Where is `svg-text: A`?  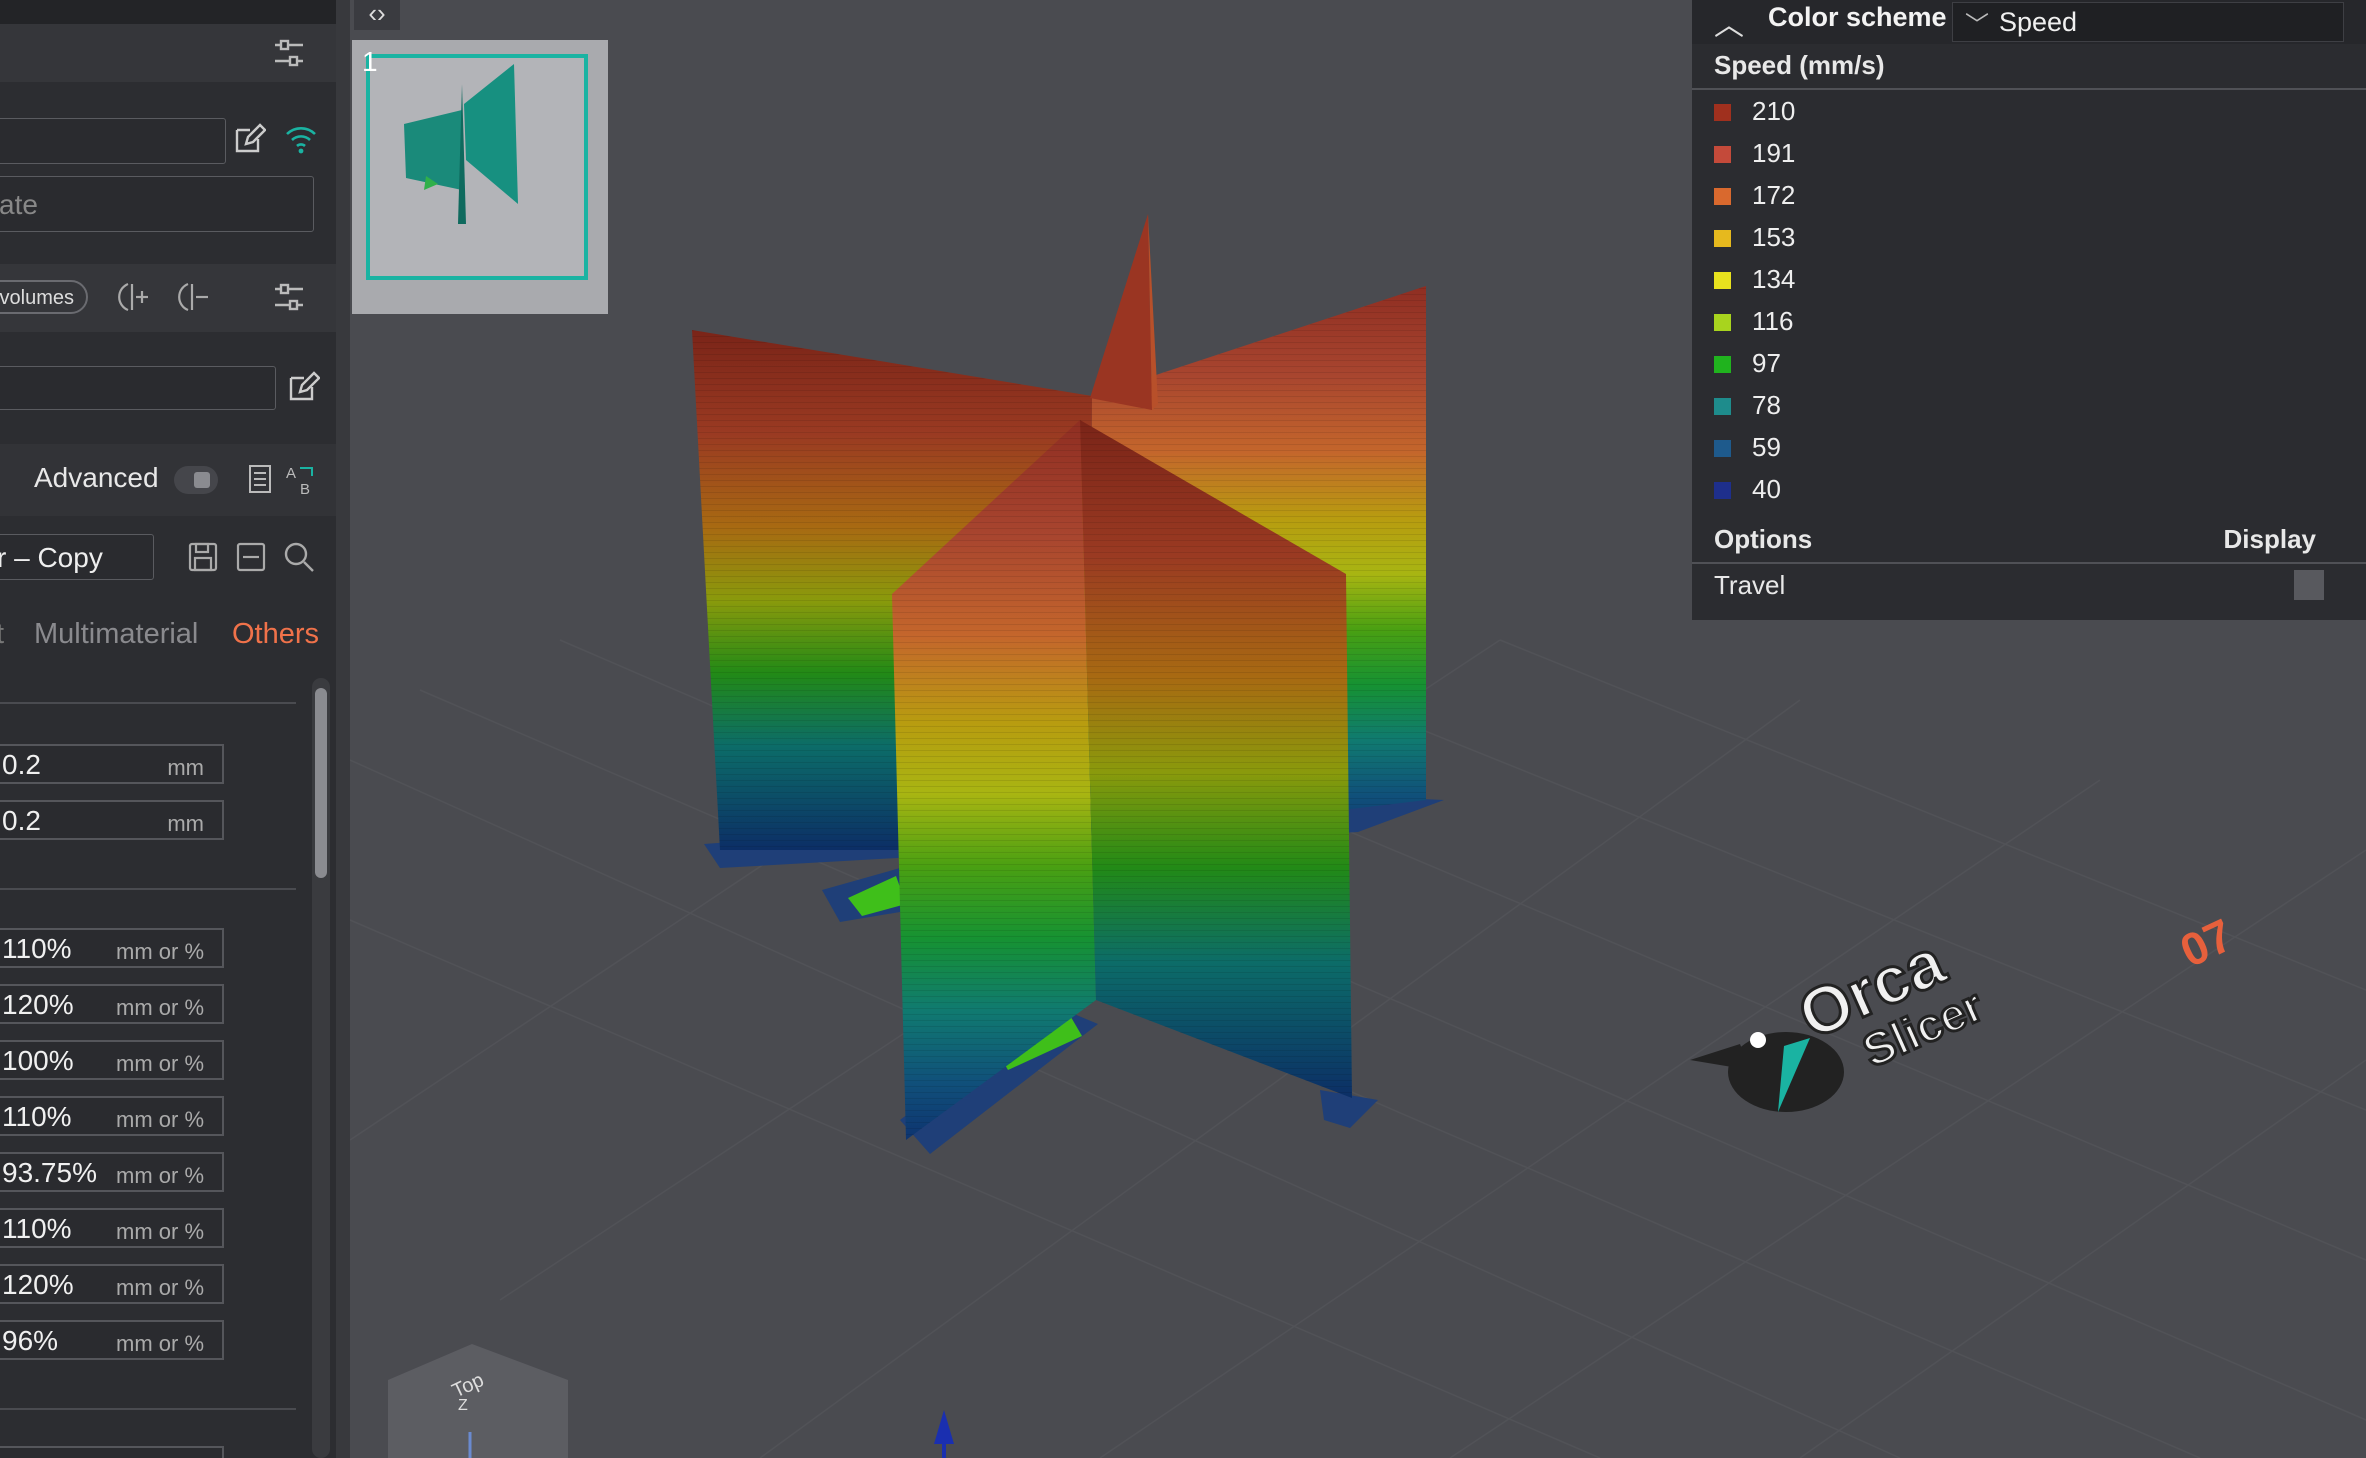 svg-text: A is located at coordinates (291, 473).